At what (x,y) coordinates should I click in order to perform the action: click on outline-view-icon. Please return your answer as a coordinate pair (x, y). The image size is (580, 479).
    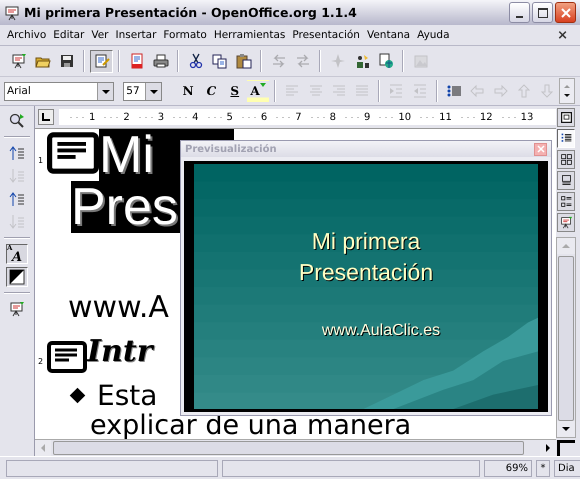
    Looking at the image, I should click on (566, 138).